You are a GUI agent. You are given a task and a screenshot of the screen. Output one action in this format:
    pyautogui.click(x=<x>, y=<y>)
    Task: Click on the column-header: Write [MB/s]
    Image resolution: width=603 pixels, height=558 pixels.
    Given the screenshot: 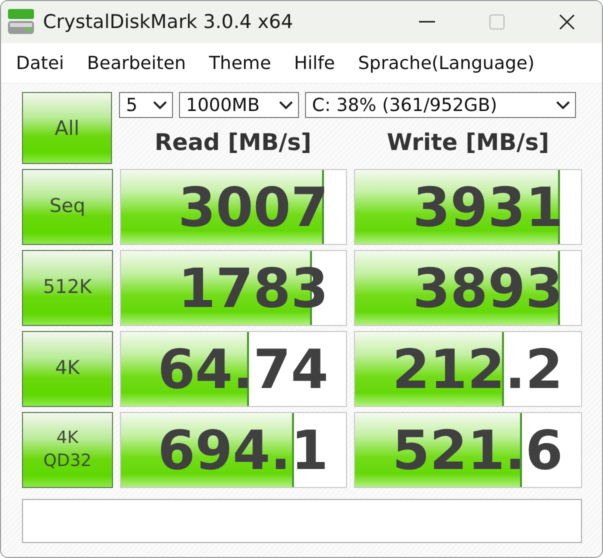 What is the action you would take?
    pyautogui.click(x=468, y=143)
    